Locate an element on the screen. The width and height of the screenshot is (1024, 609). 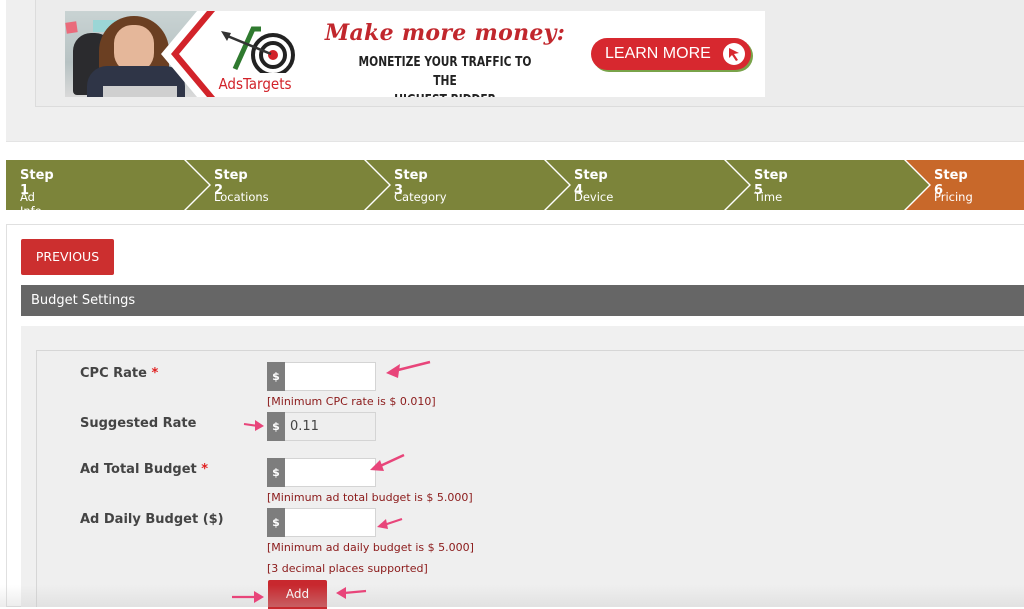
suggested-rate-input-group: $ is located at coordinates (321, 426).